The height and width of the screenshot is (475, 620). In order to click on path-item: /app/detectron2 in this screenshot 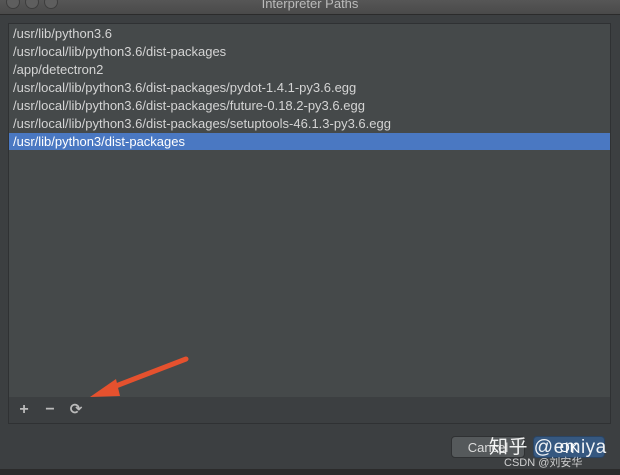, I will do `click(309, 69)`.